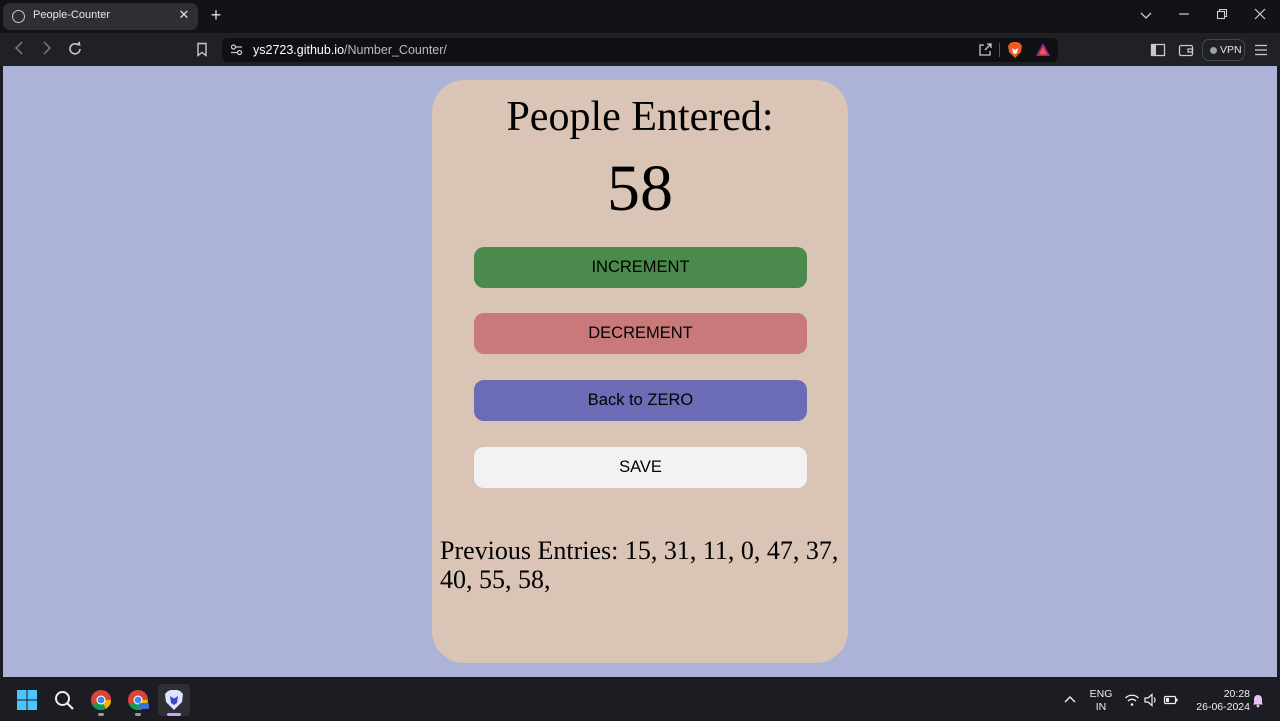  What do you see at coordinates (184, 15) in the screenshot?
I see `tab-close-icon: ✕` at bounding box center [184, 15].